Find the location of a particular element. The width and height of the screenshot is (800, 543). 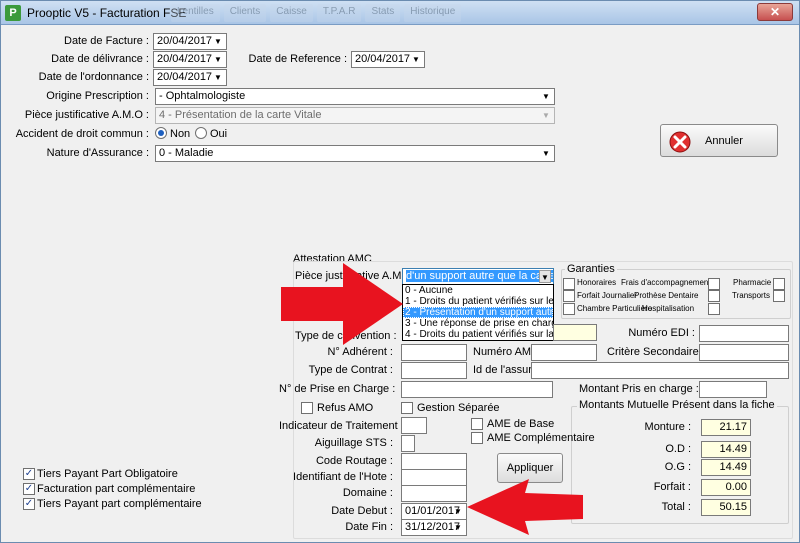

type-contrat-field is located at coordinates (434, 370).